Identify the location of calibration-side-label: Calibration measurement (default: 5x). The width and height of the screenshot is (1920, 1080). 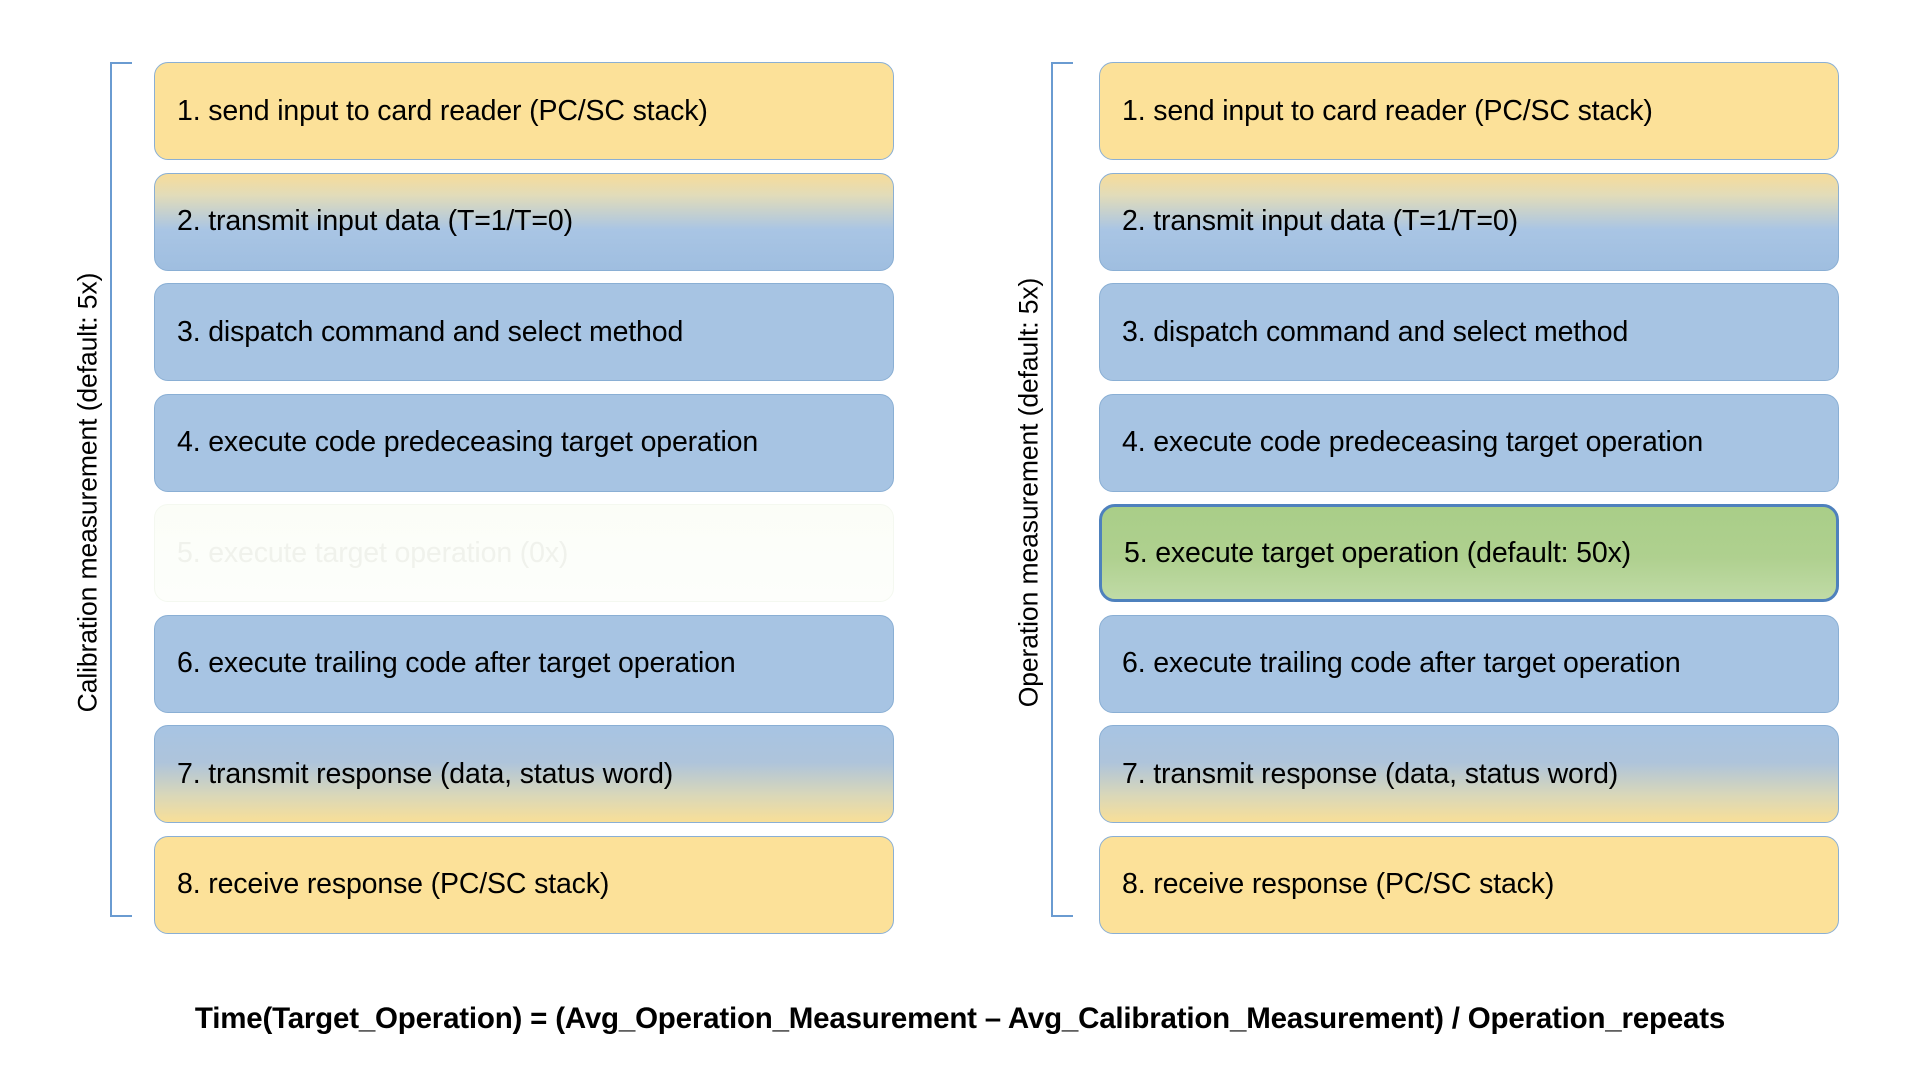
(87, 492).